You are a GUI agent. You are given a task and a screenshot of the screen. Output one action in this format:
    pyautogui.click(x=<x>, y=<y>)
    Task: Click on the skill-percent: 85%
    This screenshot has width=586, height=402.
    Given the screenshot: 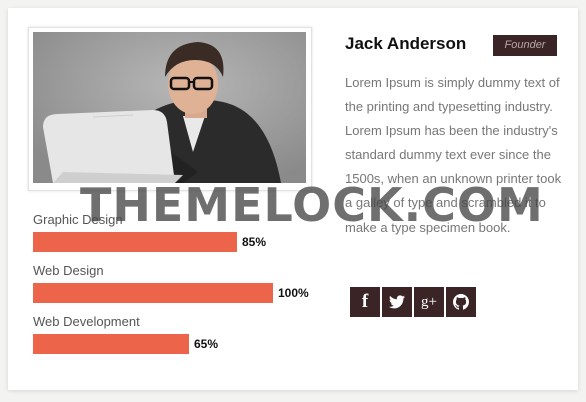 What is the action you would take?
    pyautogui.click(x=254, y=242)
    